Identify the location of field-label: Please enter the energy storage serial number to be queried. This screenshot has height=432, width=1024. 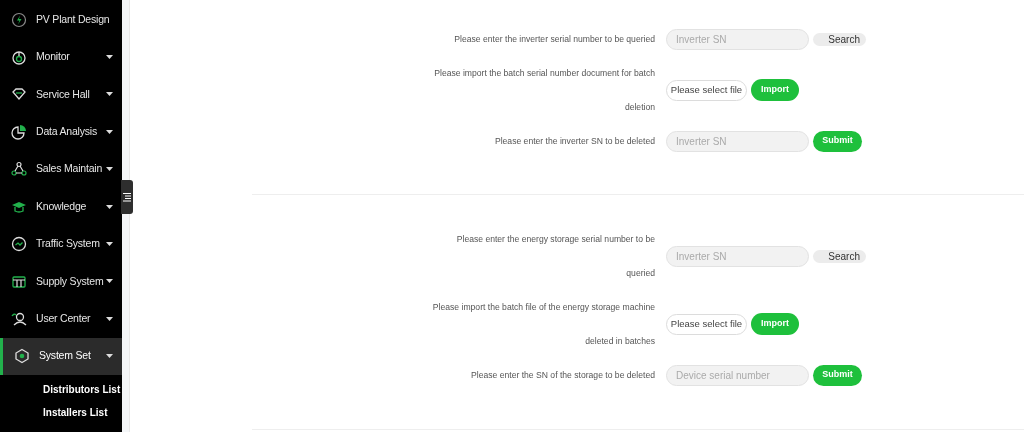
(555, 256).